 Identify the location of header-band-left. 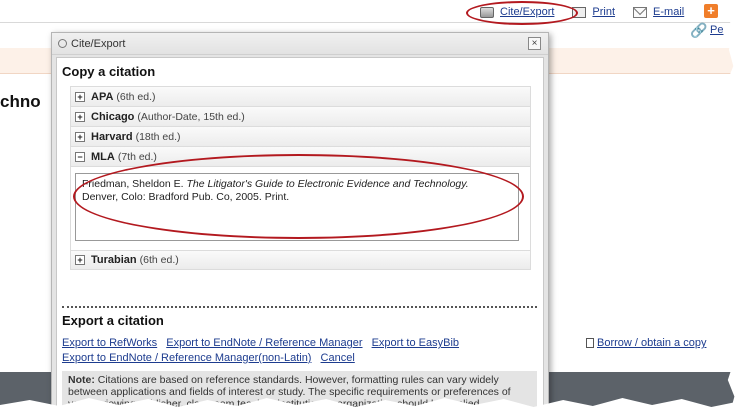
(26, 61).